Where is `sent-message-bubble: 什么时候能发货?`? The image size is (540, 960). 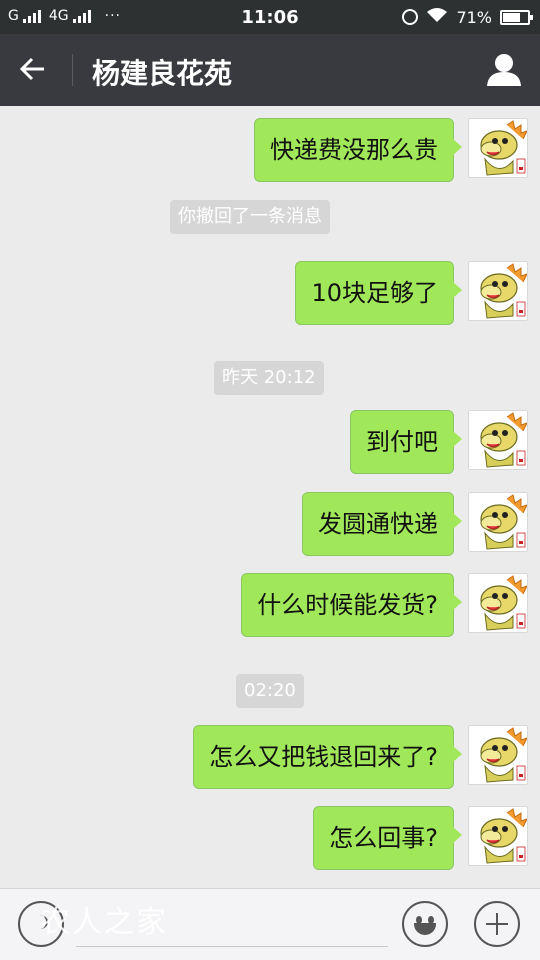
sent-message-bubble: 什么时候能发货? is located at coordinates (351, 605).